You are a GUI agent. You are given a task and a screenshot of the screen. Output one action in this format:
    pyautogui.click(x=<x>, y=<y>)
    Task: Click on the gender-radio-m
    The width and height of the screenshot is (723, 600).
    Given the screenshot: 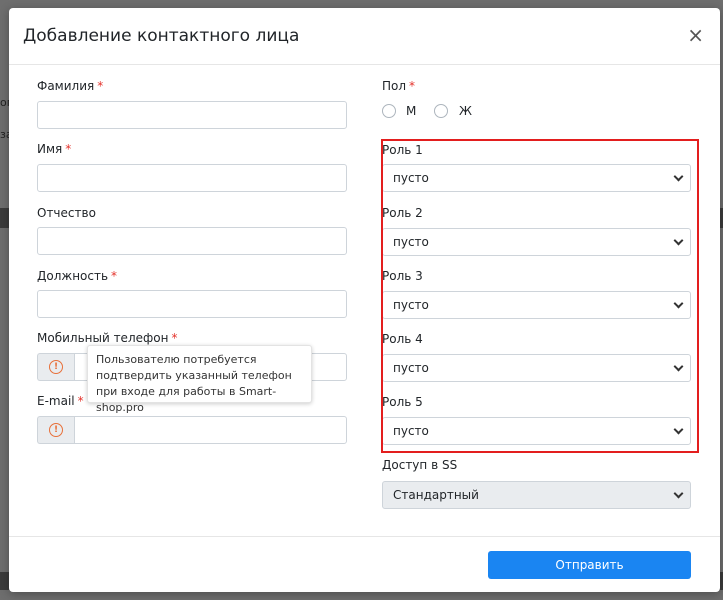 What is the action you would take?
    pyautogui.click(x=389, y=111)
    